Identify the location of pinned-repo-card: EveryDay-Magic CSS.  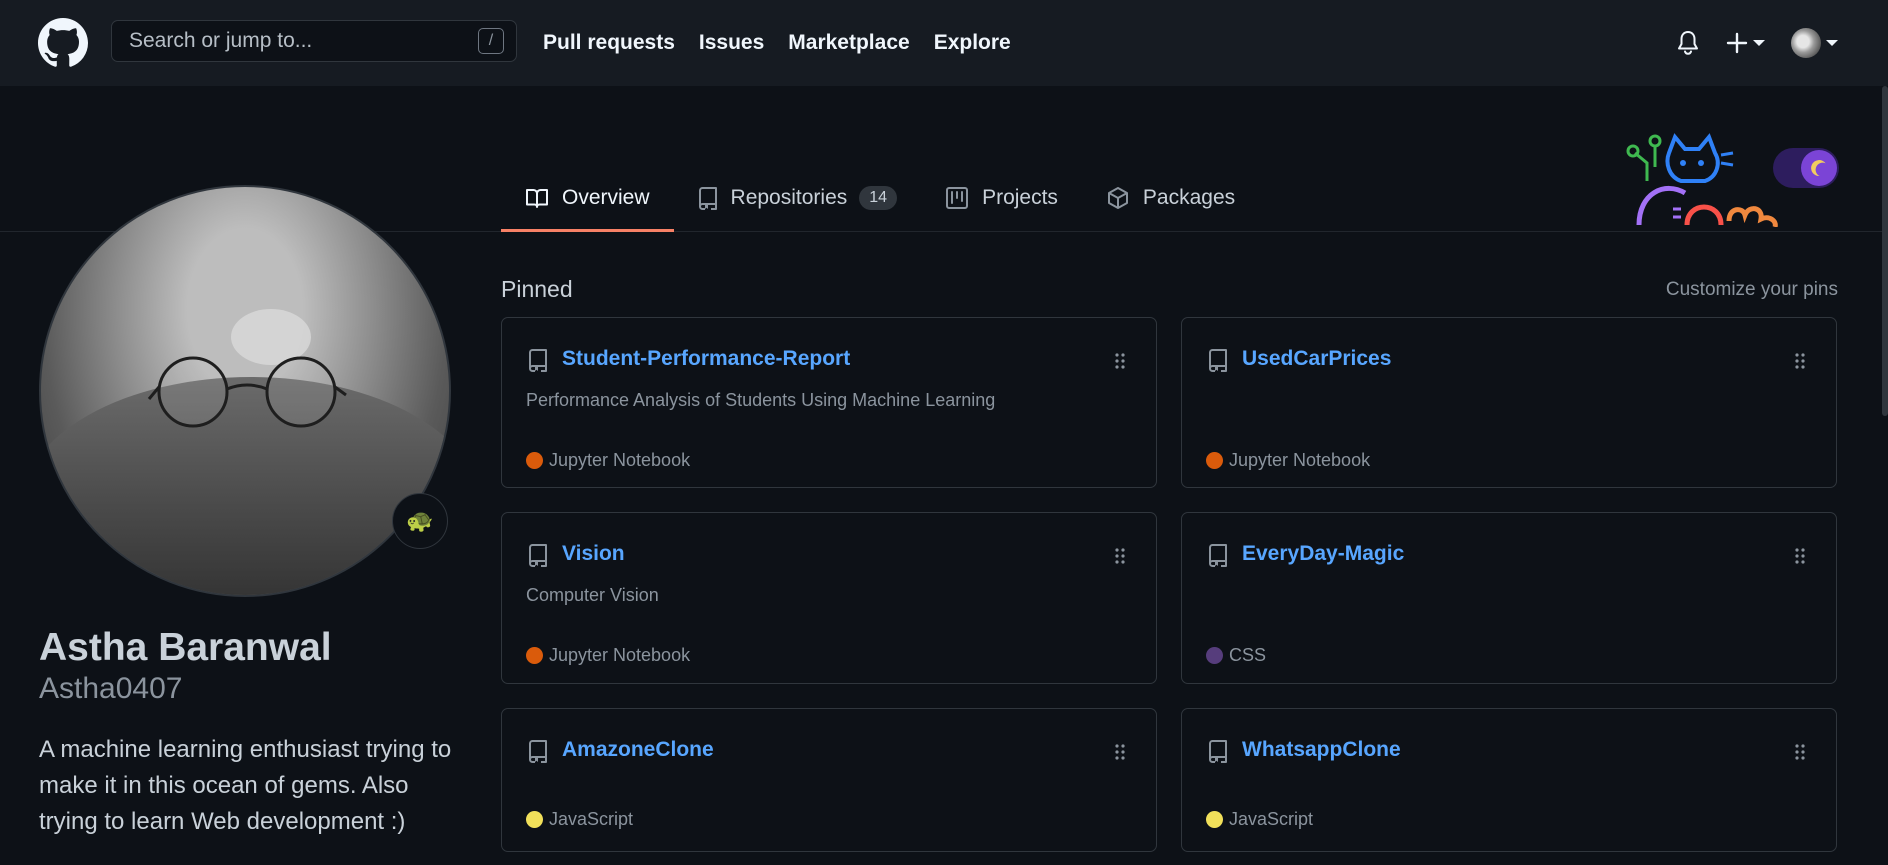
(1509, 598).